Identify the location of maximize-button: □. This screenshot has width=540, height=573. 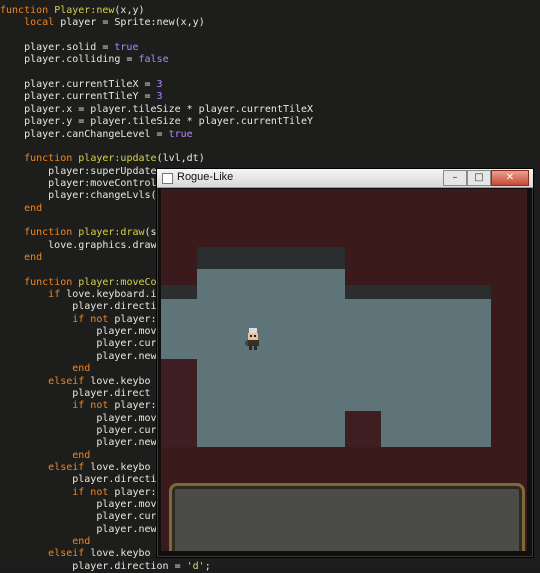
(479, 178).